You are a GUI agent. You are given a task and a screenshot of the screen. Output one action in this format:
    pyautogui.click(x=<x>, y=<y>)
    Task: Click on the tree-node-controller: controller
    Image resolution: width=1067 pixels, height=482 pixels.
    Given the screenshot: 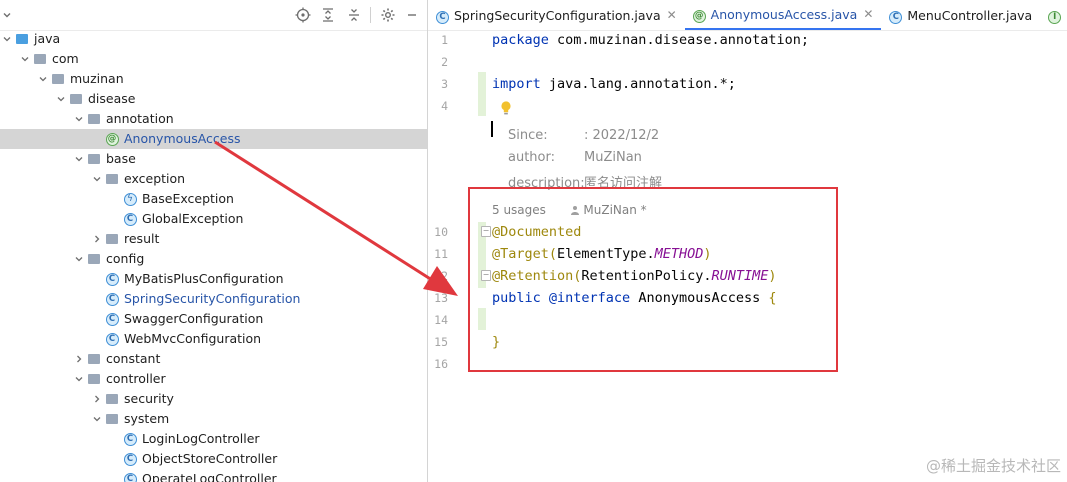 What is the action you would take?
    pyautogui.click(x=213, y=379)
    